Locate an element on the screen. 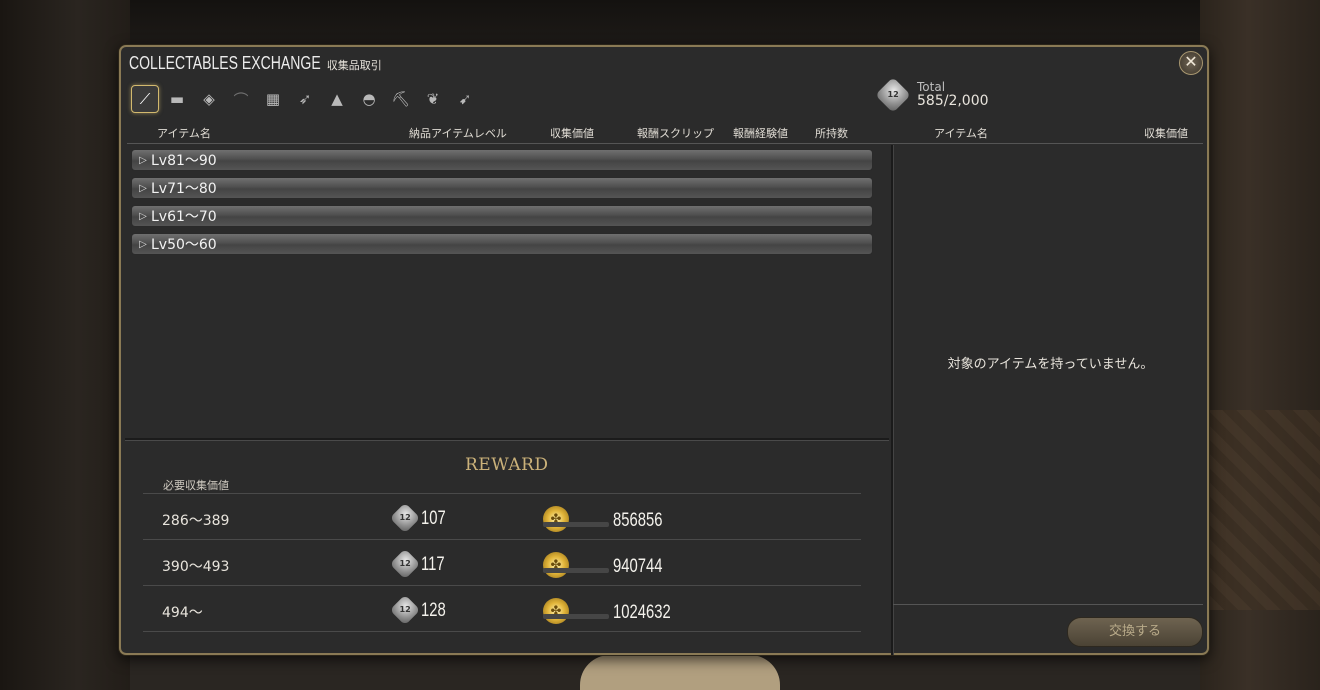 The image size is (1320, 690). reward-scrip: 12 107 is located at coordinates (421, 518).